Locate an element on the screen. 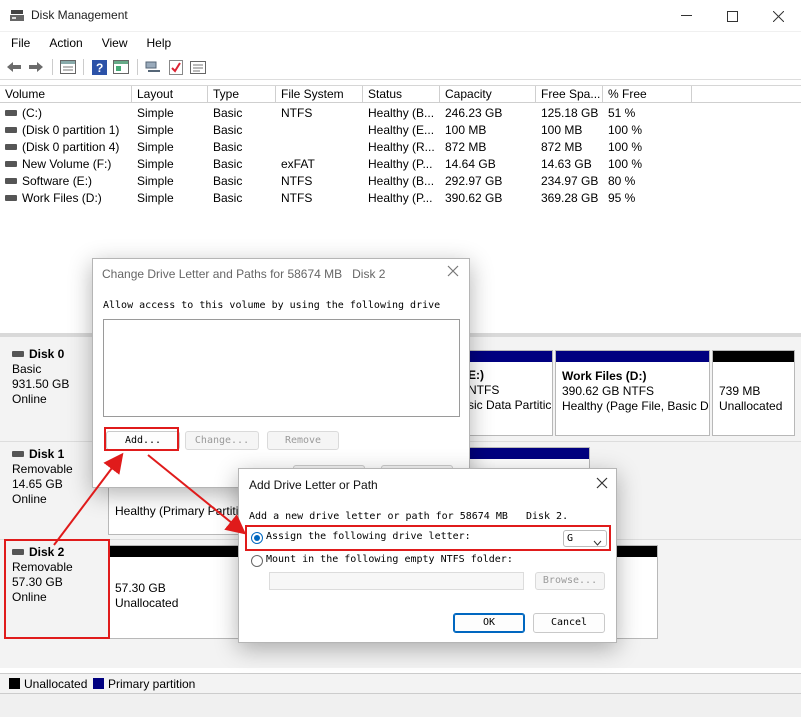 The width and height of the screenshot is (801, 717). cancel-button: Cancel is located at coordinates (569, 623).